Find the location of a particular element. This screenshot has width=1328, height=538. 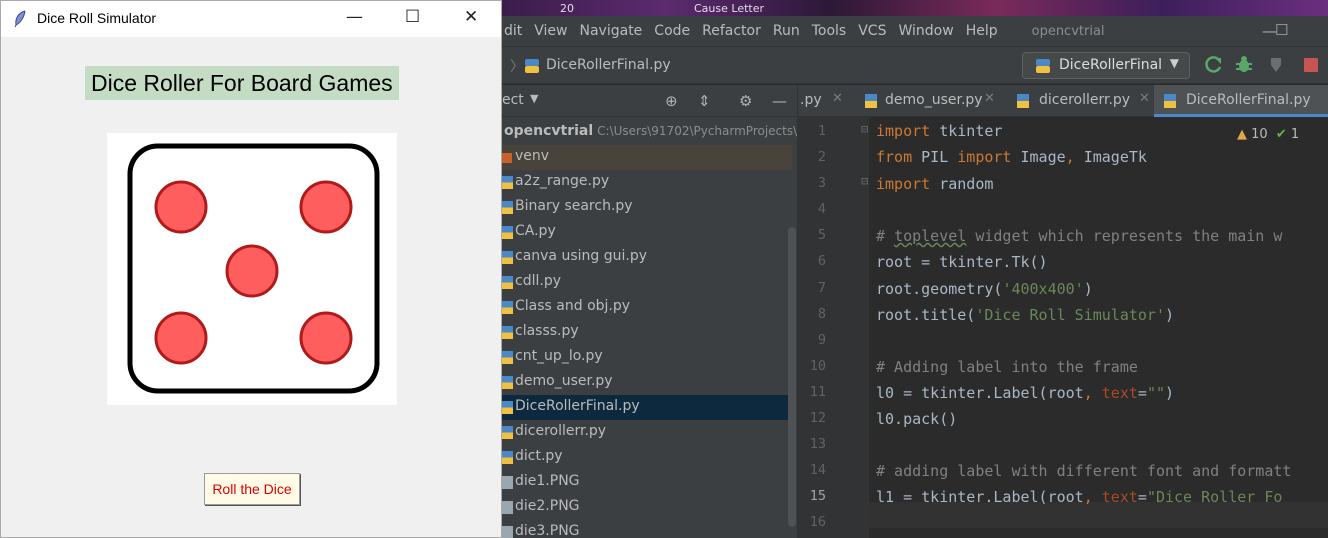

tree-item: classs.py is located at coordinates (646, 332).